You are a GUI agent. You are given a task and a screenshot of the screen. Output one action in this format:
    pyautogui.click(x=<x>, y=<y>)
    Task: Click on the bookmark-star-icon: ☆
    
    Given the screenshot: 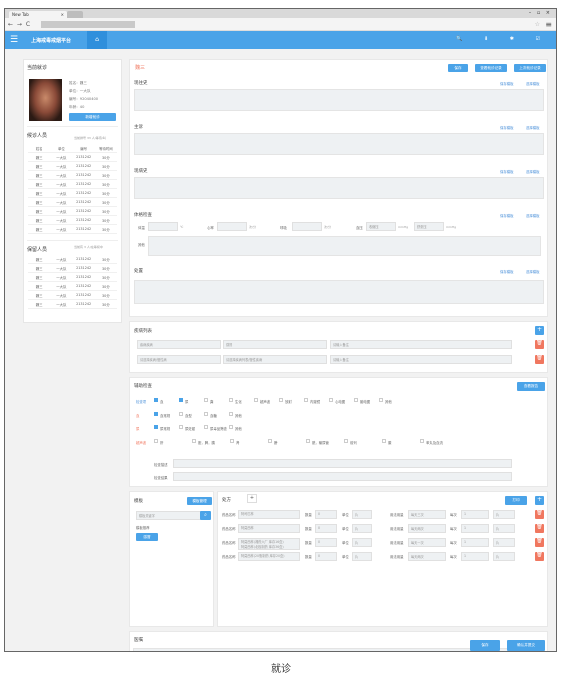 What is the action you would take?
    pyautogui.click(x=537, y=24)
    